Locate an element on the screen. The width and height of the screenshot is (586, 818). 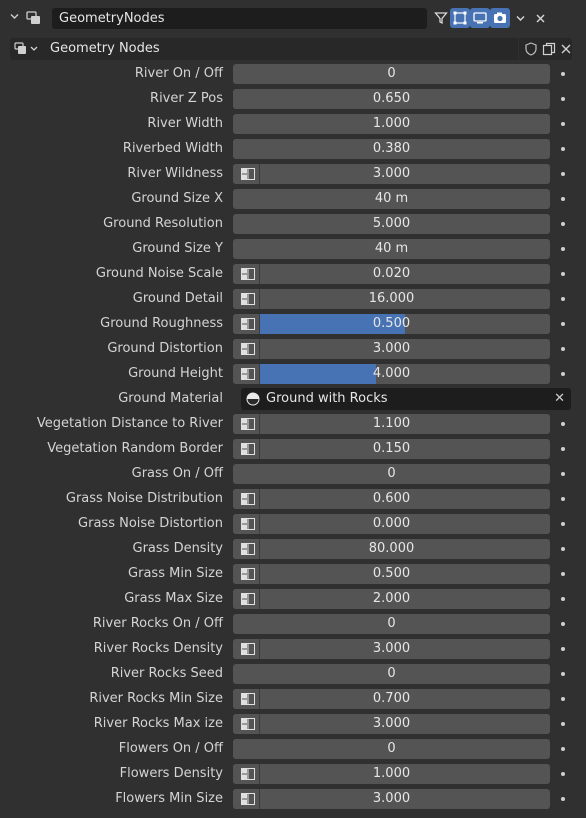
render-camera-icon is located at coordinates (500, 18).